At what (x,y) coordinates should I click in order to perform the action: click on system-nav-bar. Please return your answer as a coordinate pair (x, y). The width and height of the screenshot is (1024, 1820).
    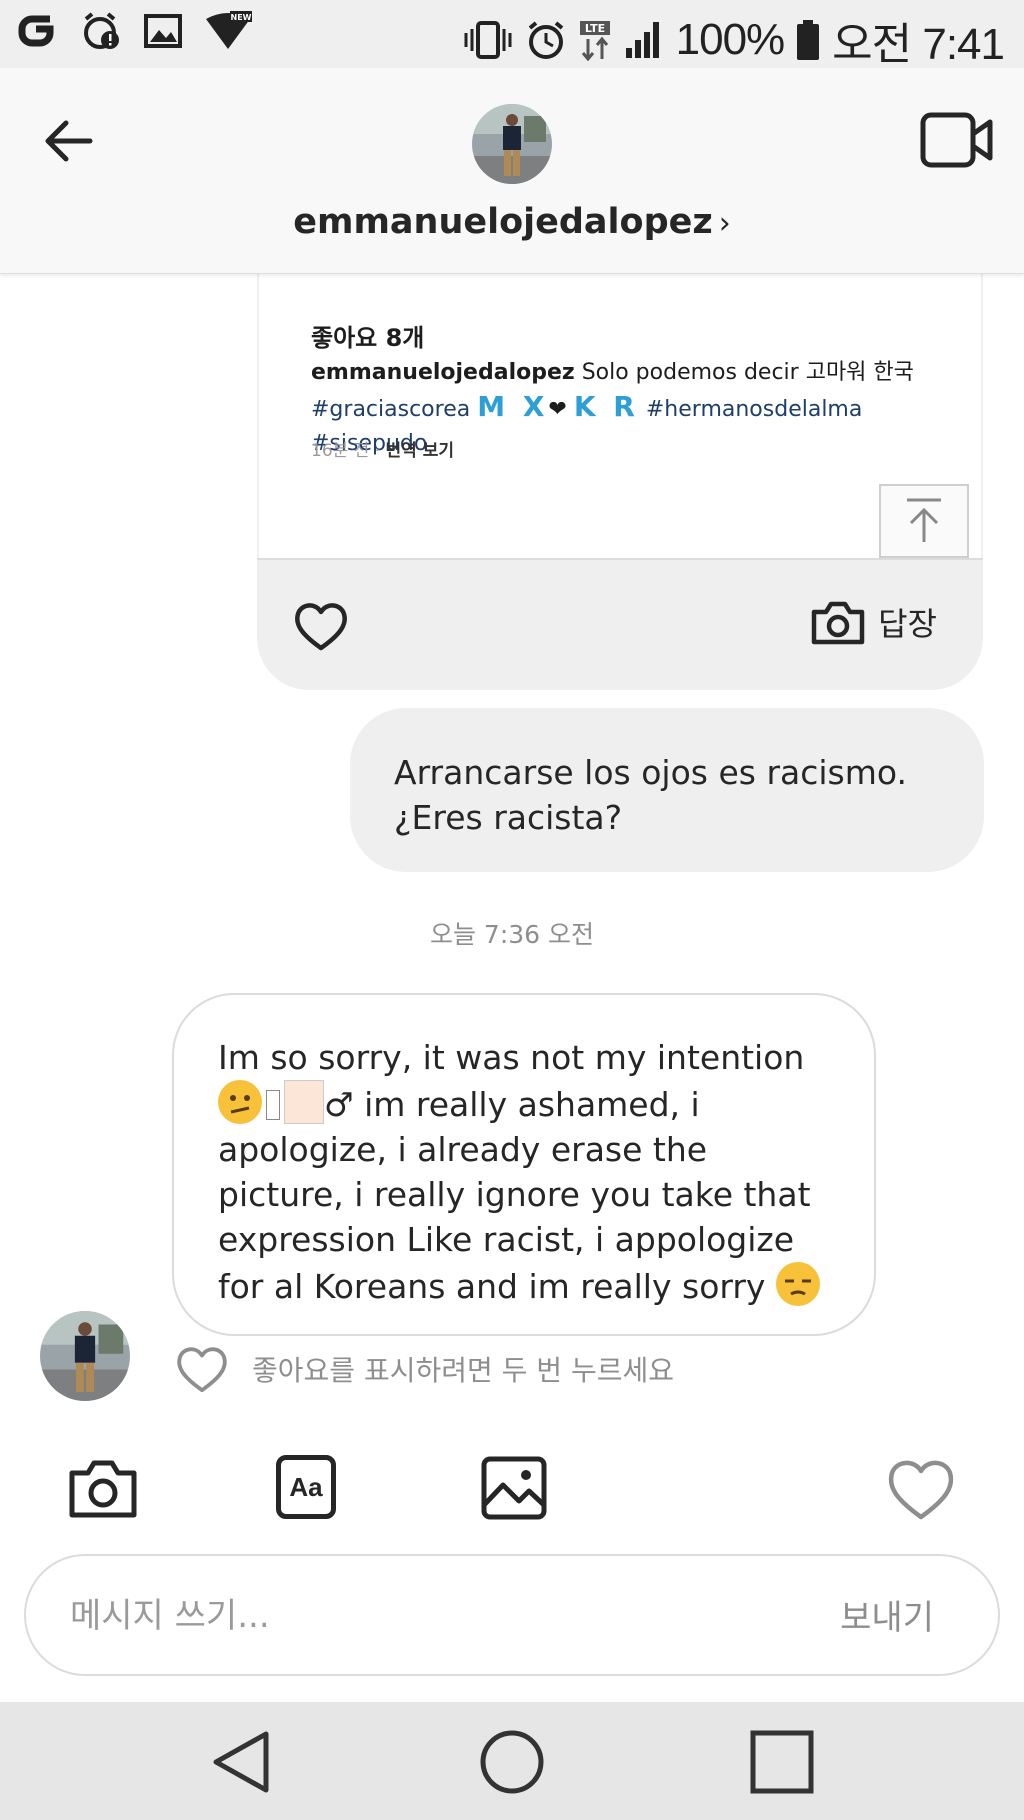
    Looking at the image, I should click on (512, 1761).